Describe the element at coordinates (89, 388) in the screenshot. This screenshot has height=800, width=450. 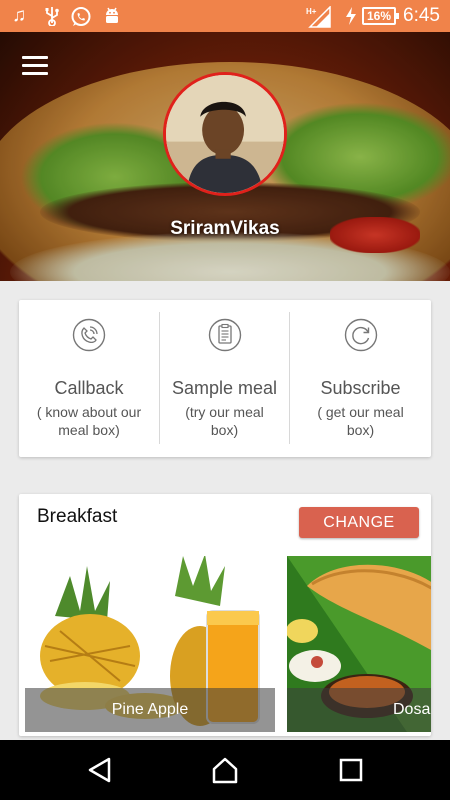
I see `callback-title: Callback` at that location.